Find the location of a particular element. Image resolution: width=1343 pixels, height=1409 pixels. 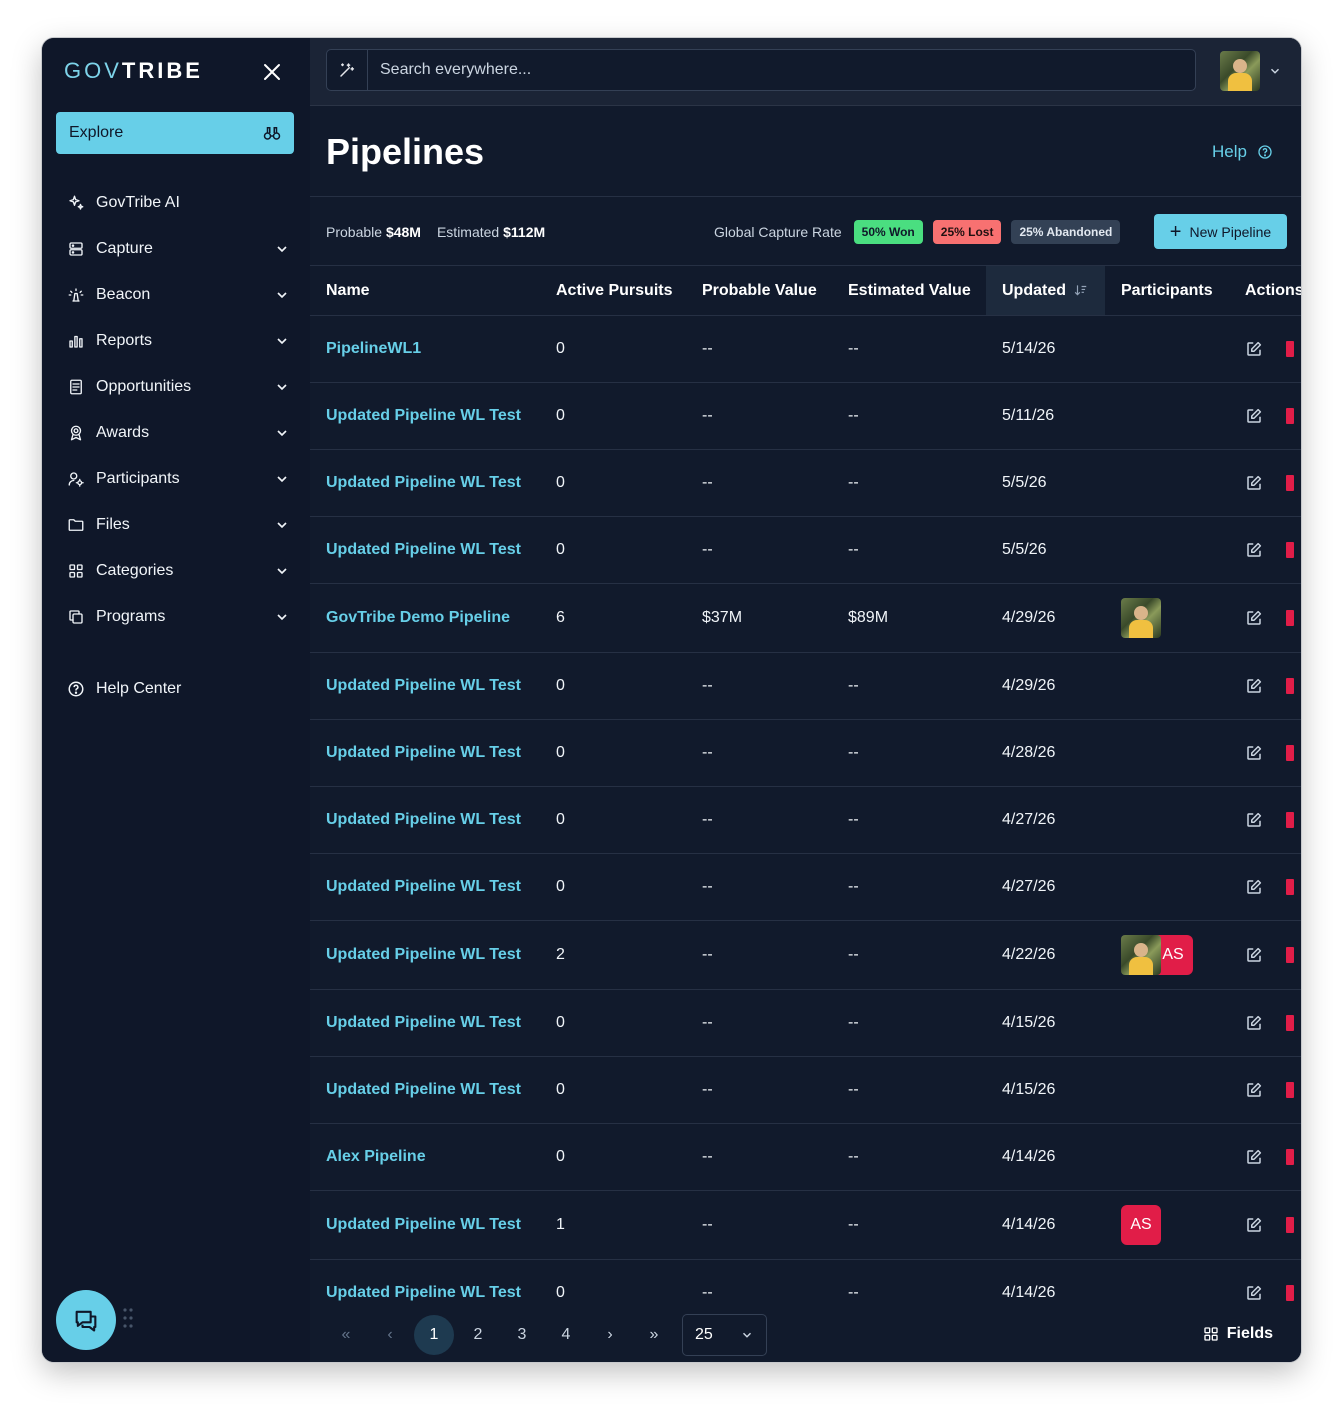

page-button-2: 2 is located at coordinates (478, 1335).